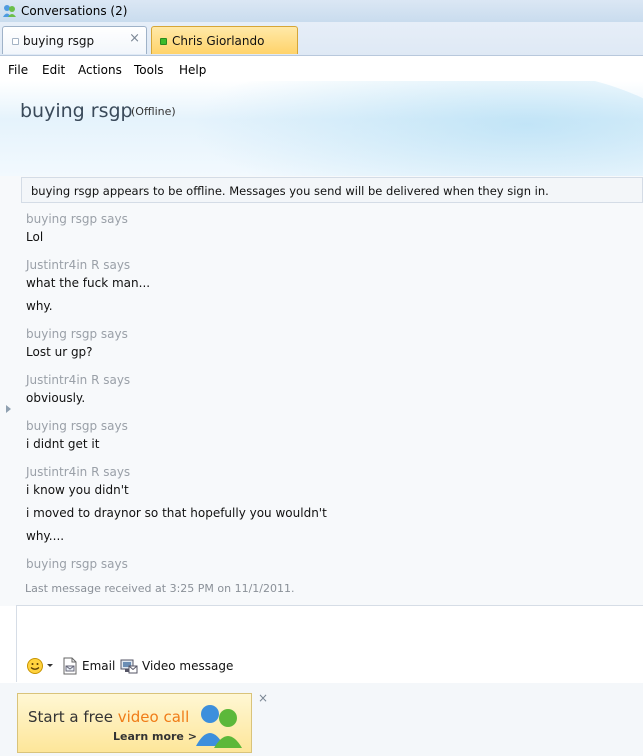  What do you see at coordinates (35, 666) in the screenshot?
I see `smiley-icon` at bounding box center [35, 666].